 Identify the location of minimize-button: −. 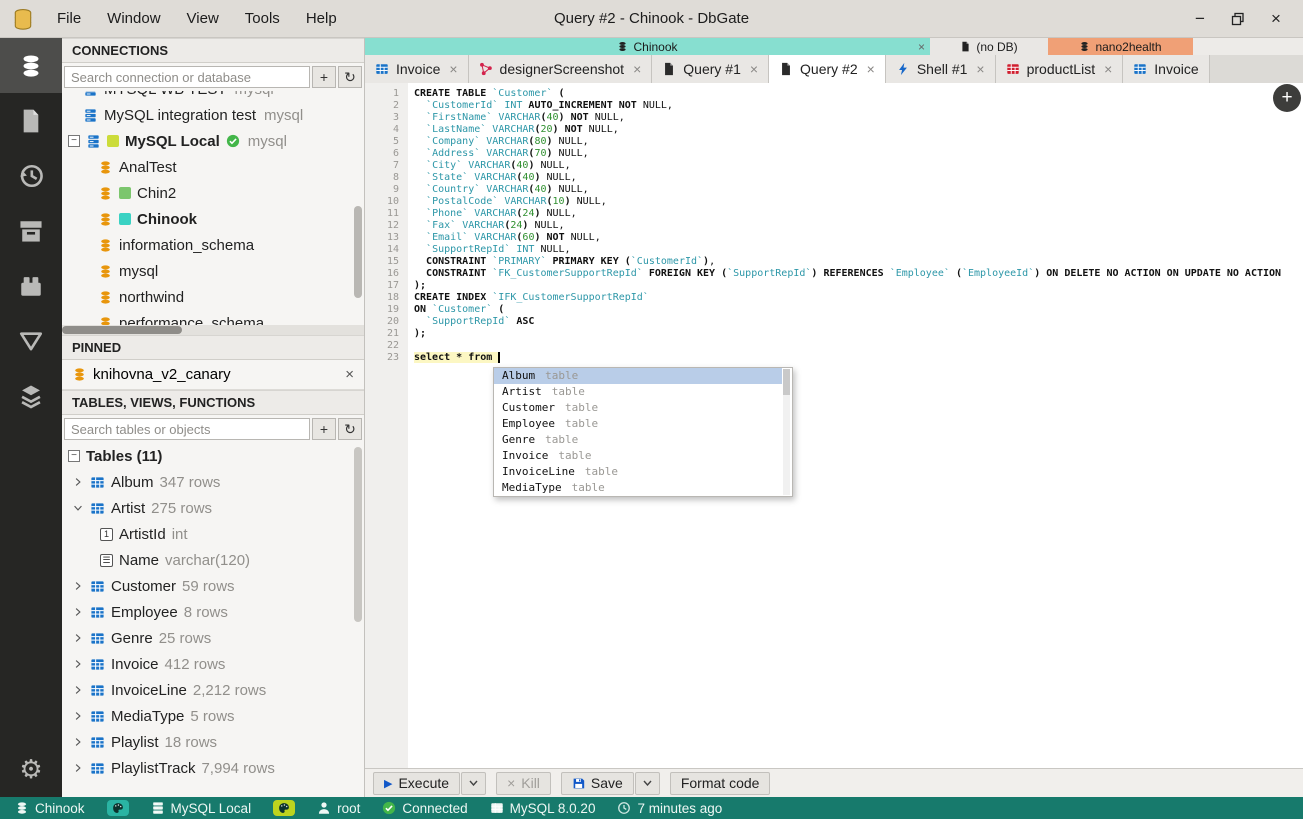
(1200, 19).